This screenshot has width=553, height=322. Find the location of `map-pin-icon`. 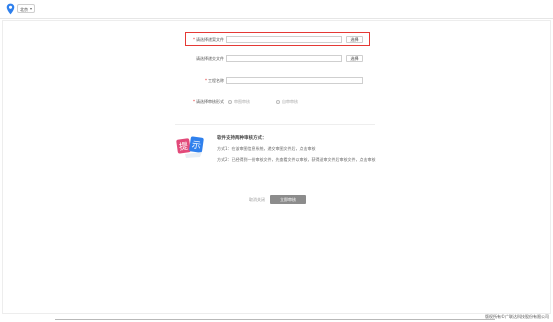

map-pin-icon is located at coordinates (10, 9).